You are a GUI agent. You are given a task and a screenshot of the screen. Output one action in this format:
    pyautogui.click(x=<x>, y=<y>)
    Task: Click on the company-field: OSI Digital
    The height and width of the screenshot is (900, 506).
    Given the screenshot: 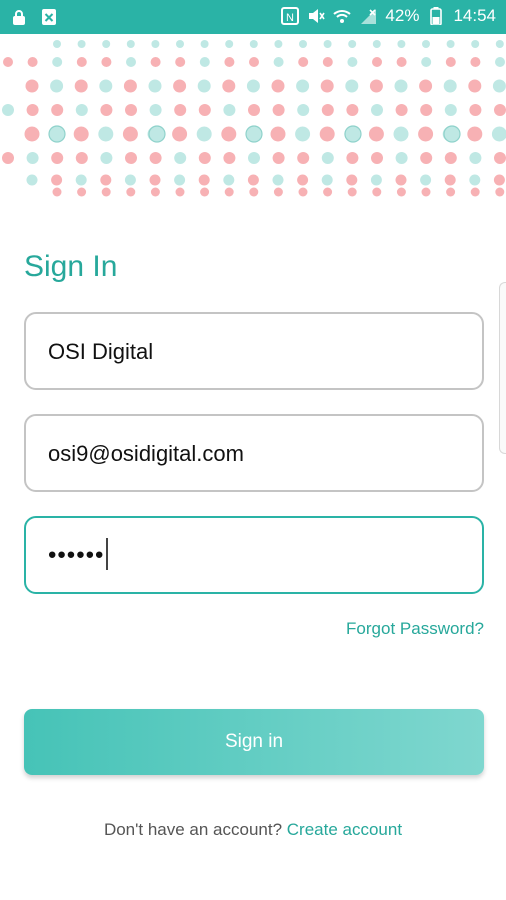 What is the action you would take?
    pyautogui.click(x=254, y=351)
    